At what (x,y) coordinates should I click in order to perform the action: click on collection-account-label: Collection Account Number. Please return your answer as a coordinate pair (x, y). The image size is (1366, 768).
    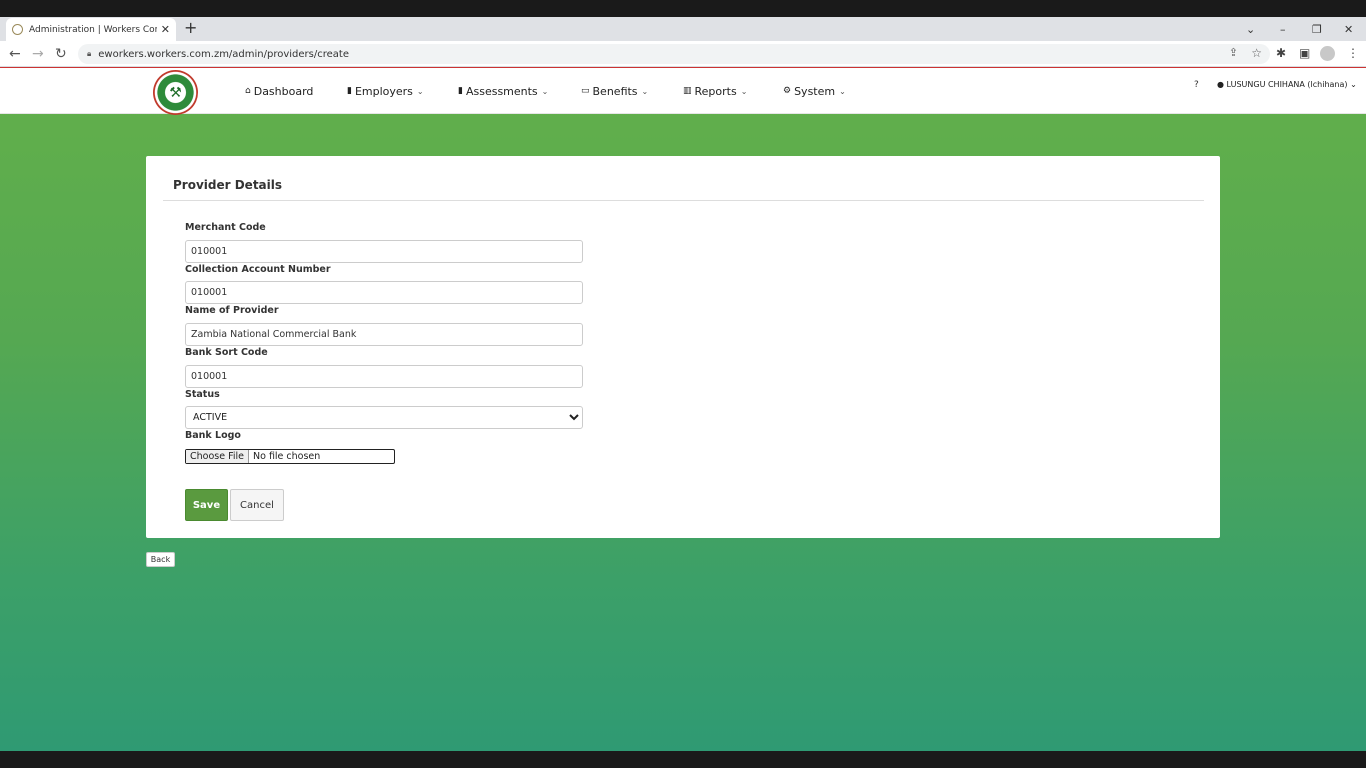
    Looking at the image, I should click on (258, 269).